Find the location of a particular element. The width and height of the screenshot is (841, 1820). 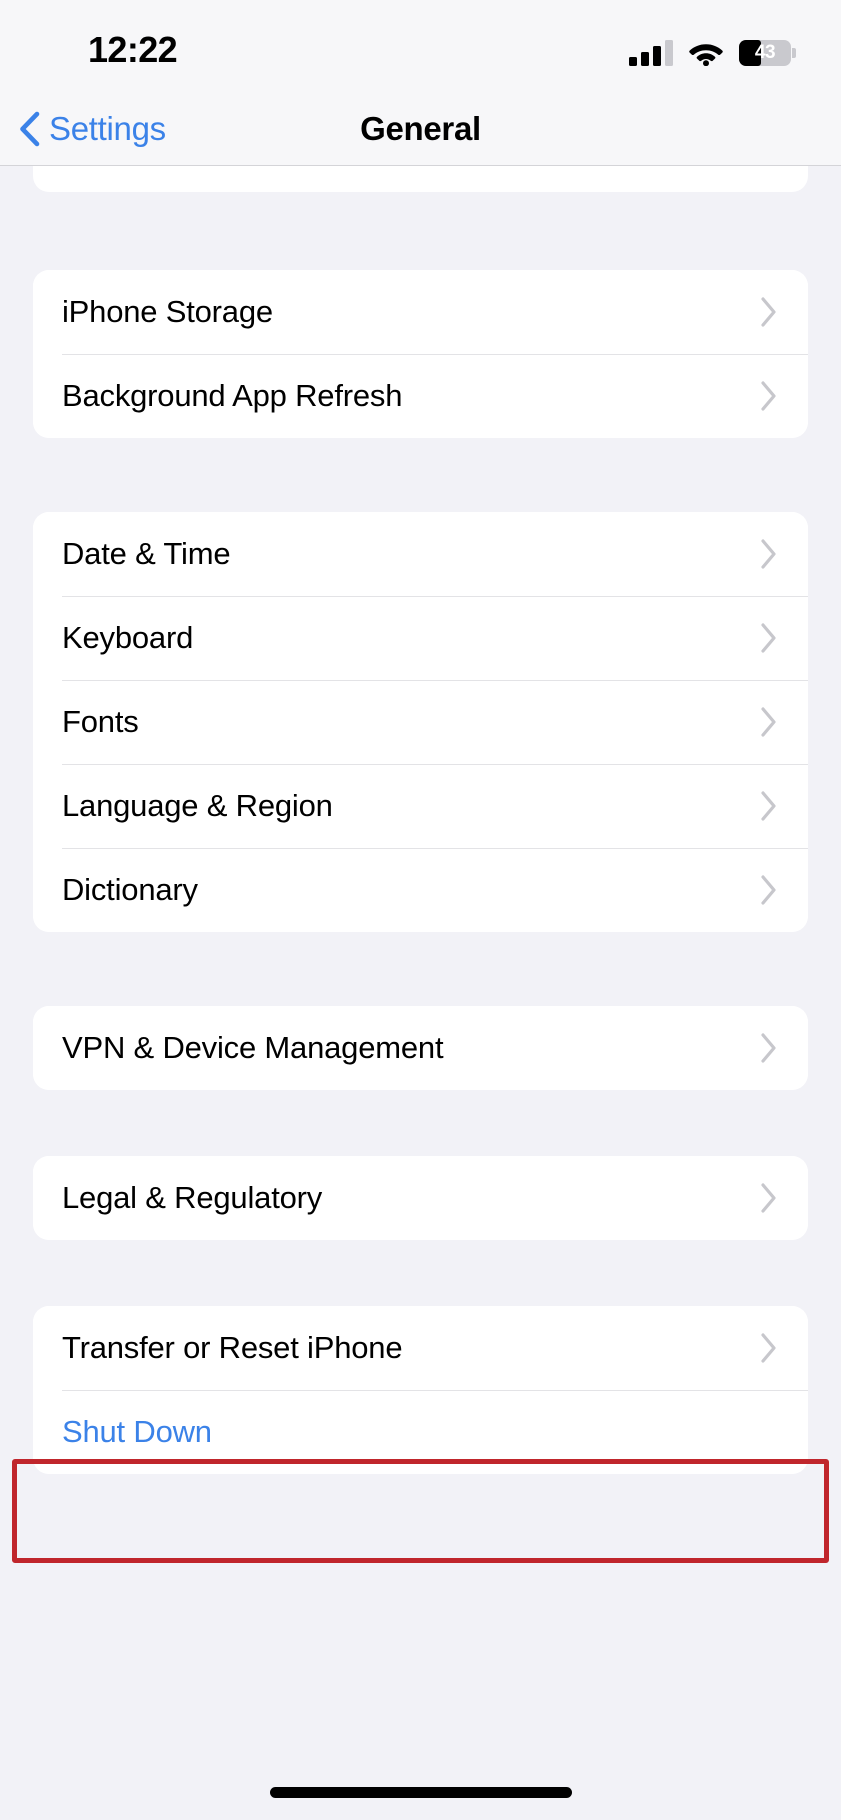

cellular-bars-icon is located at coordinates (651, 53).